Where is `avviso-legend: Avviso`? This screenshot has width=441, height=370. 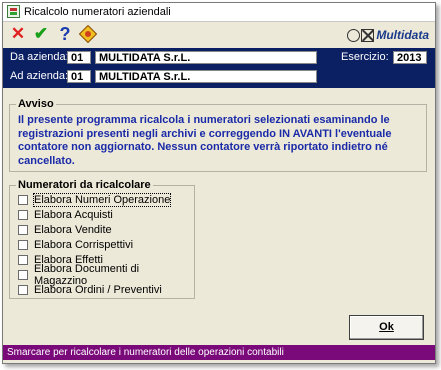 avviso-legend: Avviso is located at coordinates (36, 104).